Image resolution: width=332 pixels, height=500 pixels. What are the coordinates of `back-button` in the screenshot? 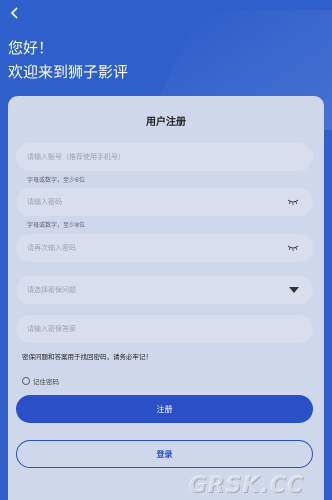 It's located at (15, 13).